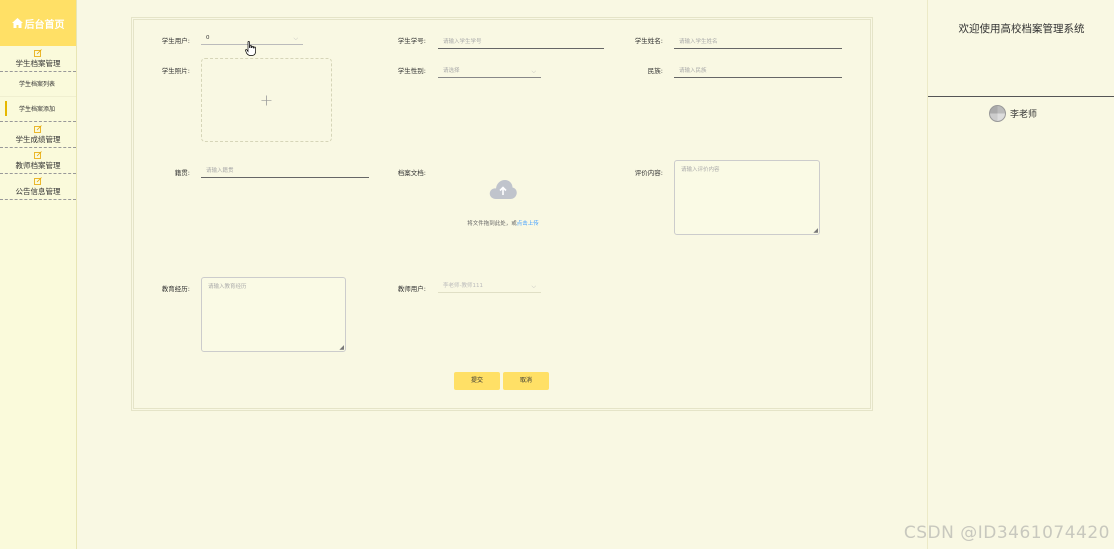  I want to click on archive-doc-dropzone: 将文件拖到此处，或点击上传, so click(503, 203).